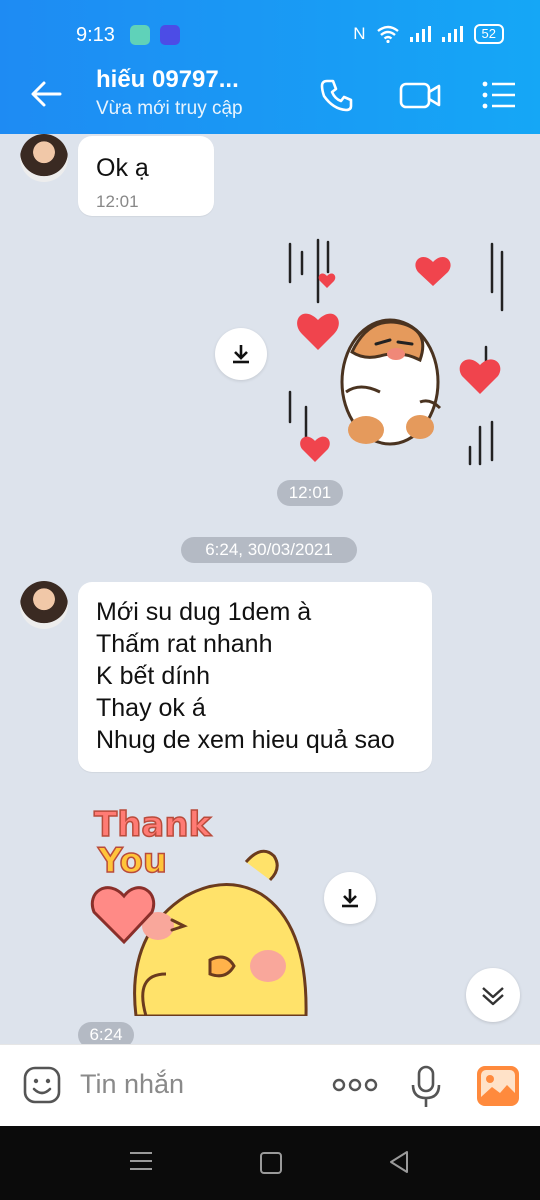 This screenshot has width=540, height=1200. I want to click on app-icon-blue, so click(170, 35).